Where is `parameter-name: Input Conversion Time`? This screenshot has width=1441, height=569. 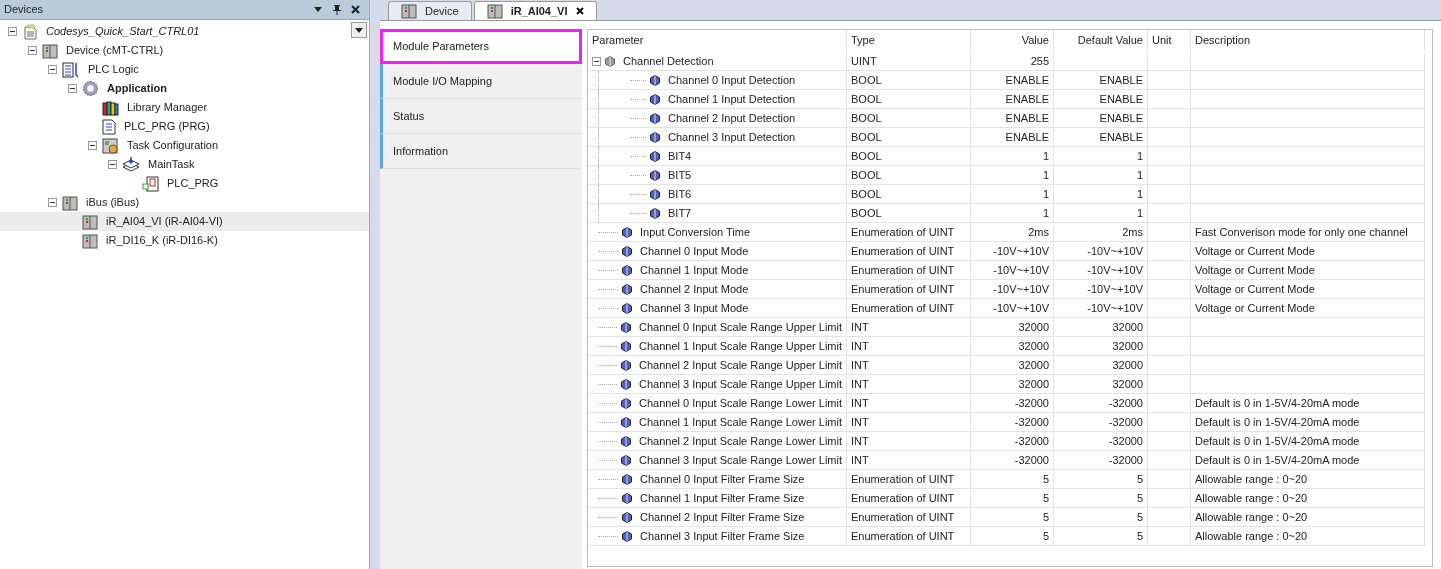
parameter-name: Input Conversion Time is located at coordinates (695, 232).